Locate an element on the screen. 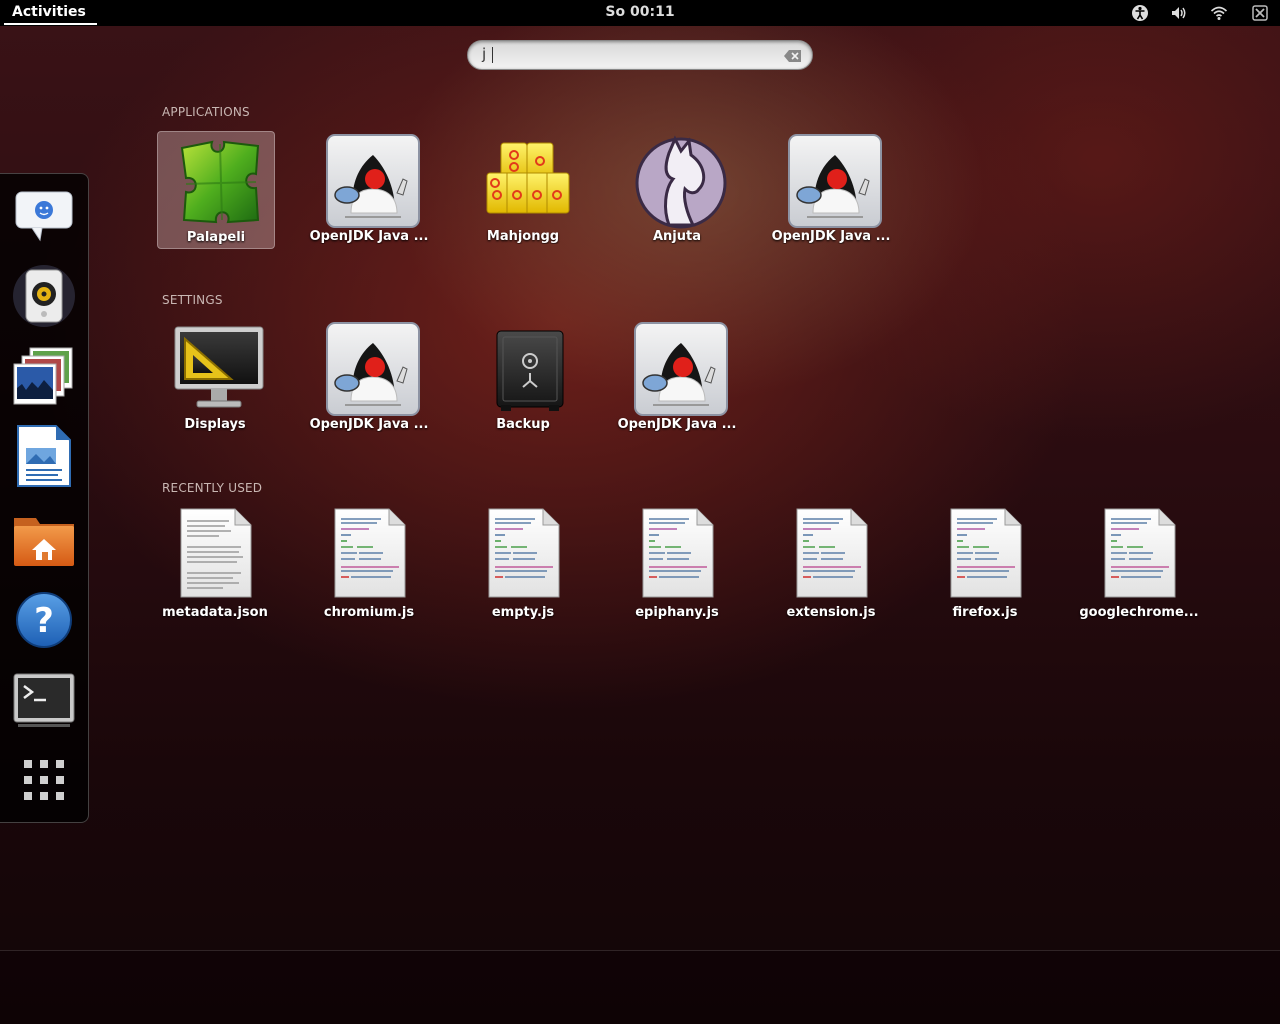  recent-file-chromium-js: chromium.js is located at coordinates (369, 565).